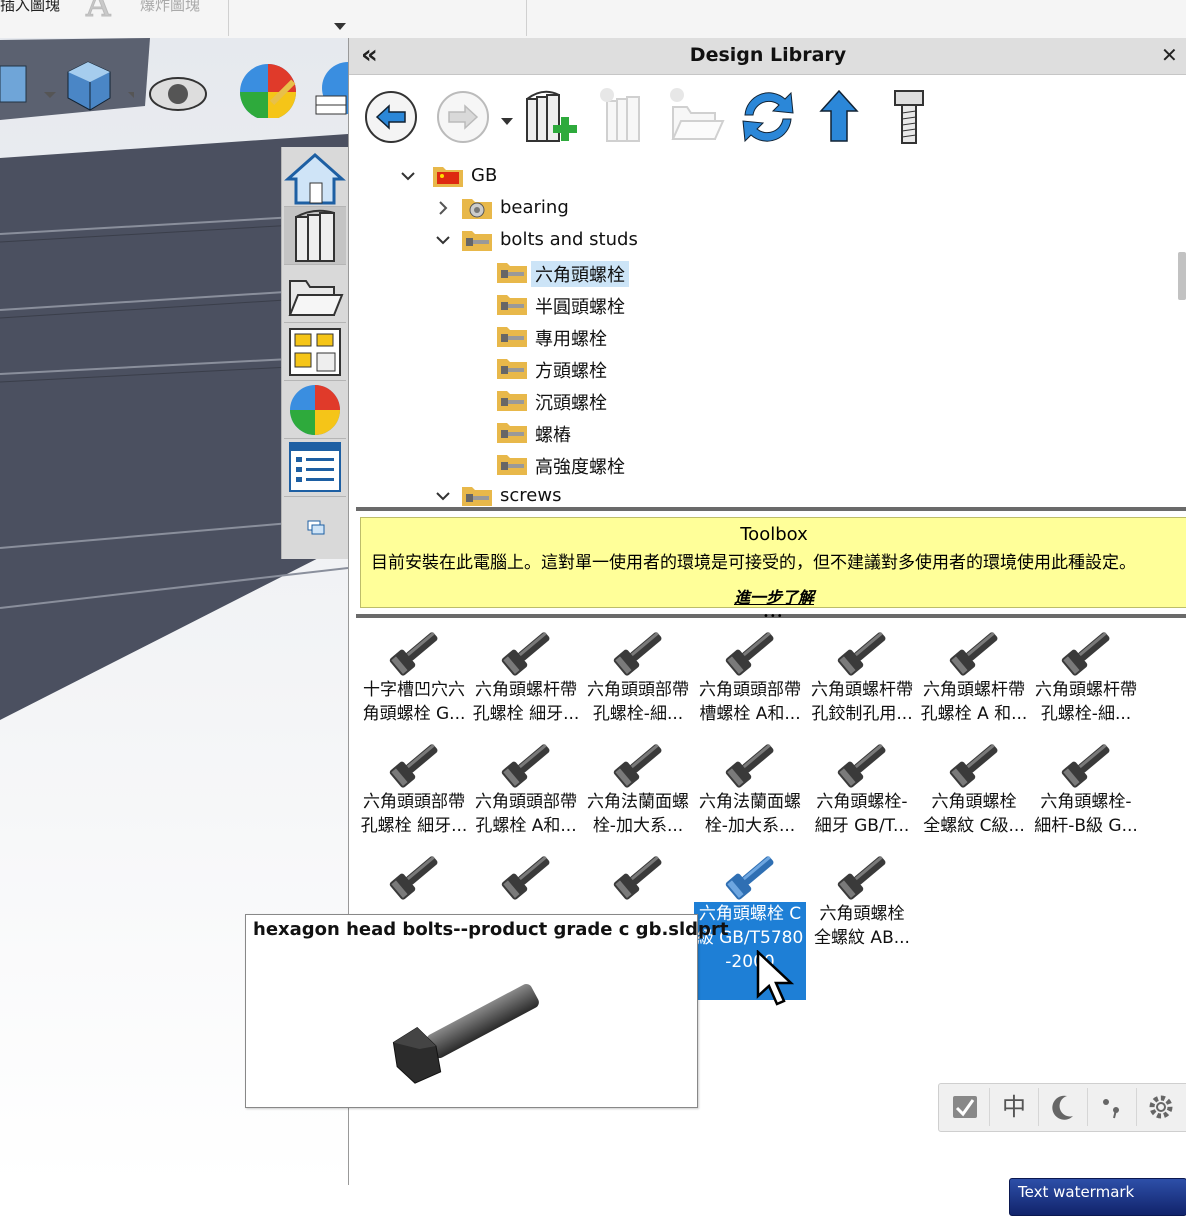 The image size is (1186, 1216). Describe the element at coordinates (443, 208) in the screenshot. I see `chevron-right-icon` at that location.